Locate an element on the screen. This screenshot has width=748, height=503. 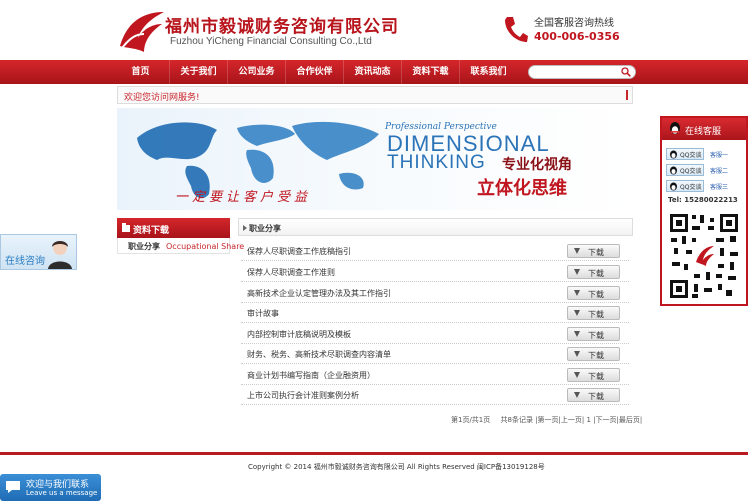
chat-bubble-icon is located at coordinates (13, 487).